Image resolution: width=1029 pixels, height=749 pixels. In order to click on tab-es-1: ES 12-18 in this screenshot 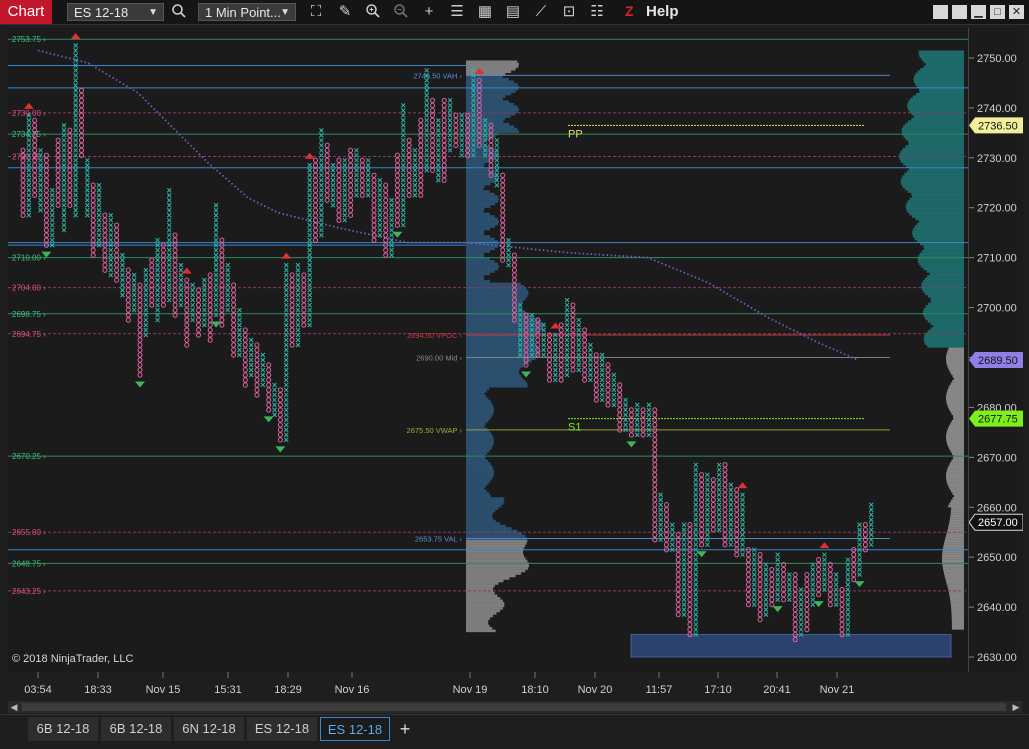, I will do `click(282, 729)`.